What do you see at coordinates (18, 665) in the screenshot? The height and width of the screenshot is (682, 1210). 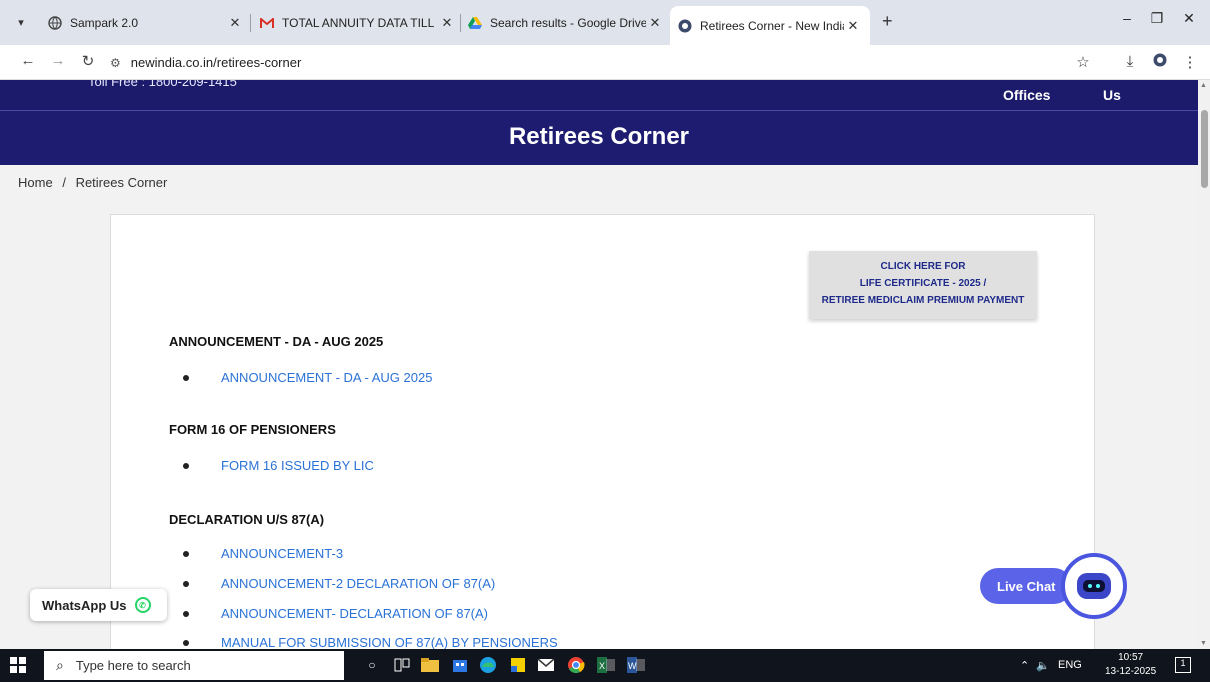 I see `windows-start-icon` at bounding box center [18, 665].